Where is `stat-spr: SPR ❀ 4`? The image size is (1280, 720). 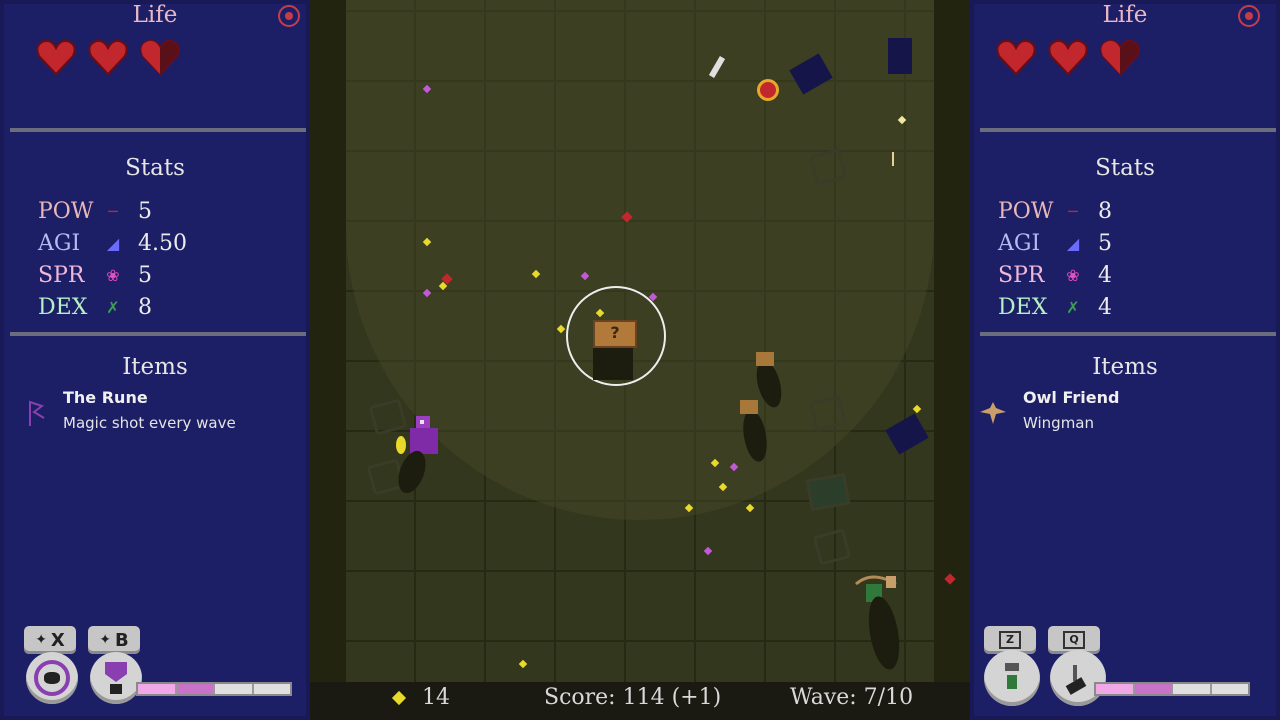
stat-spr: SPR ❀ 4 is located at coordinates (1055, 275).